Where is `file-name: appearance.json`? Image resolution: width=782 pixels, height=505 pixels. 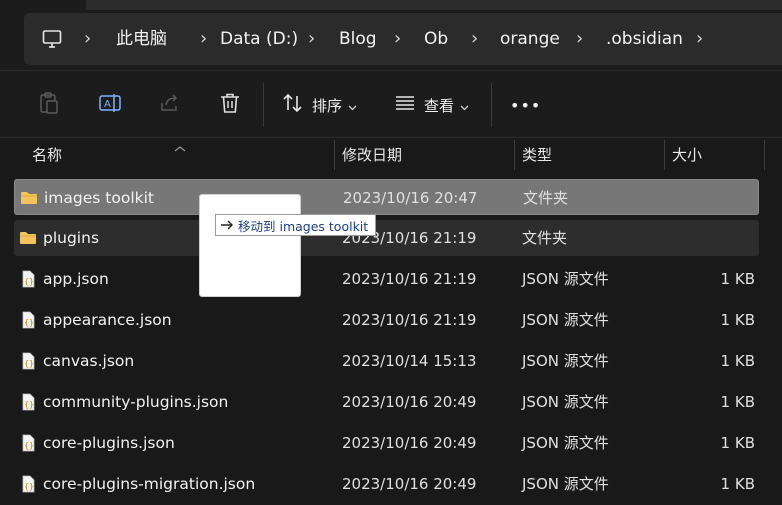 file-name: appearance.json is located at coordinates (107, 320).